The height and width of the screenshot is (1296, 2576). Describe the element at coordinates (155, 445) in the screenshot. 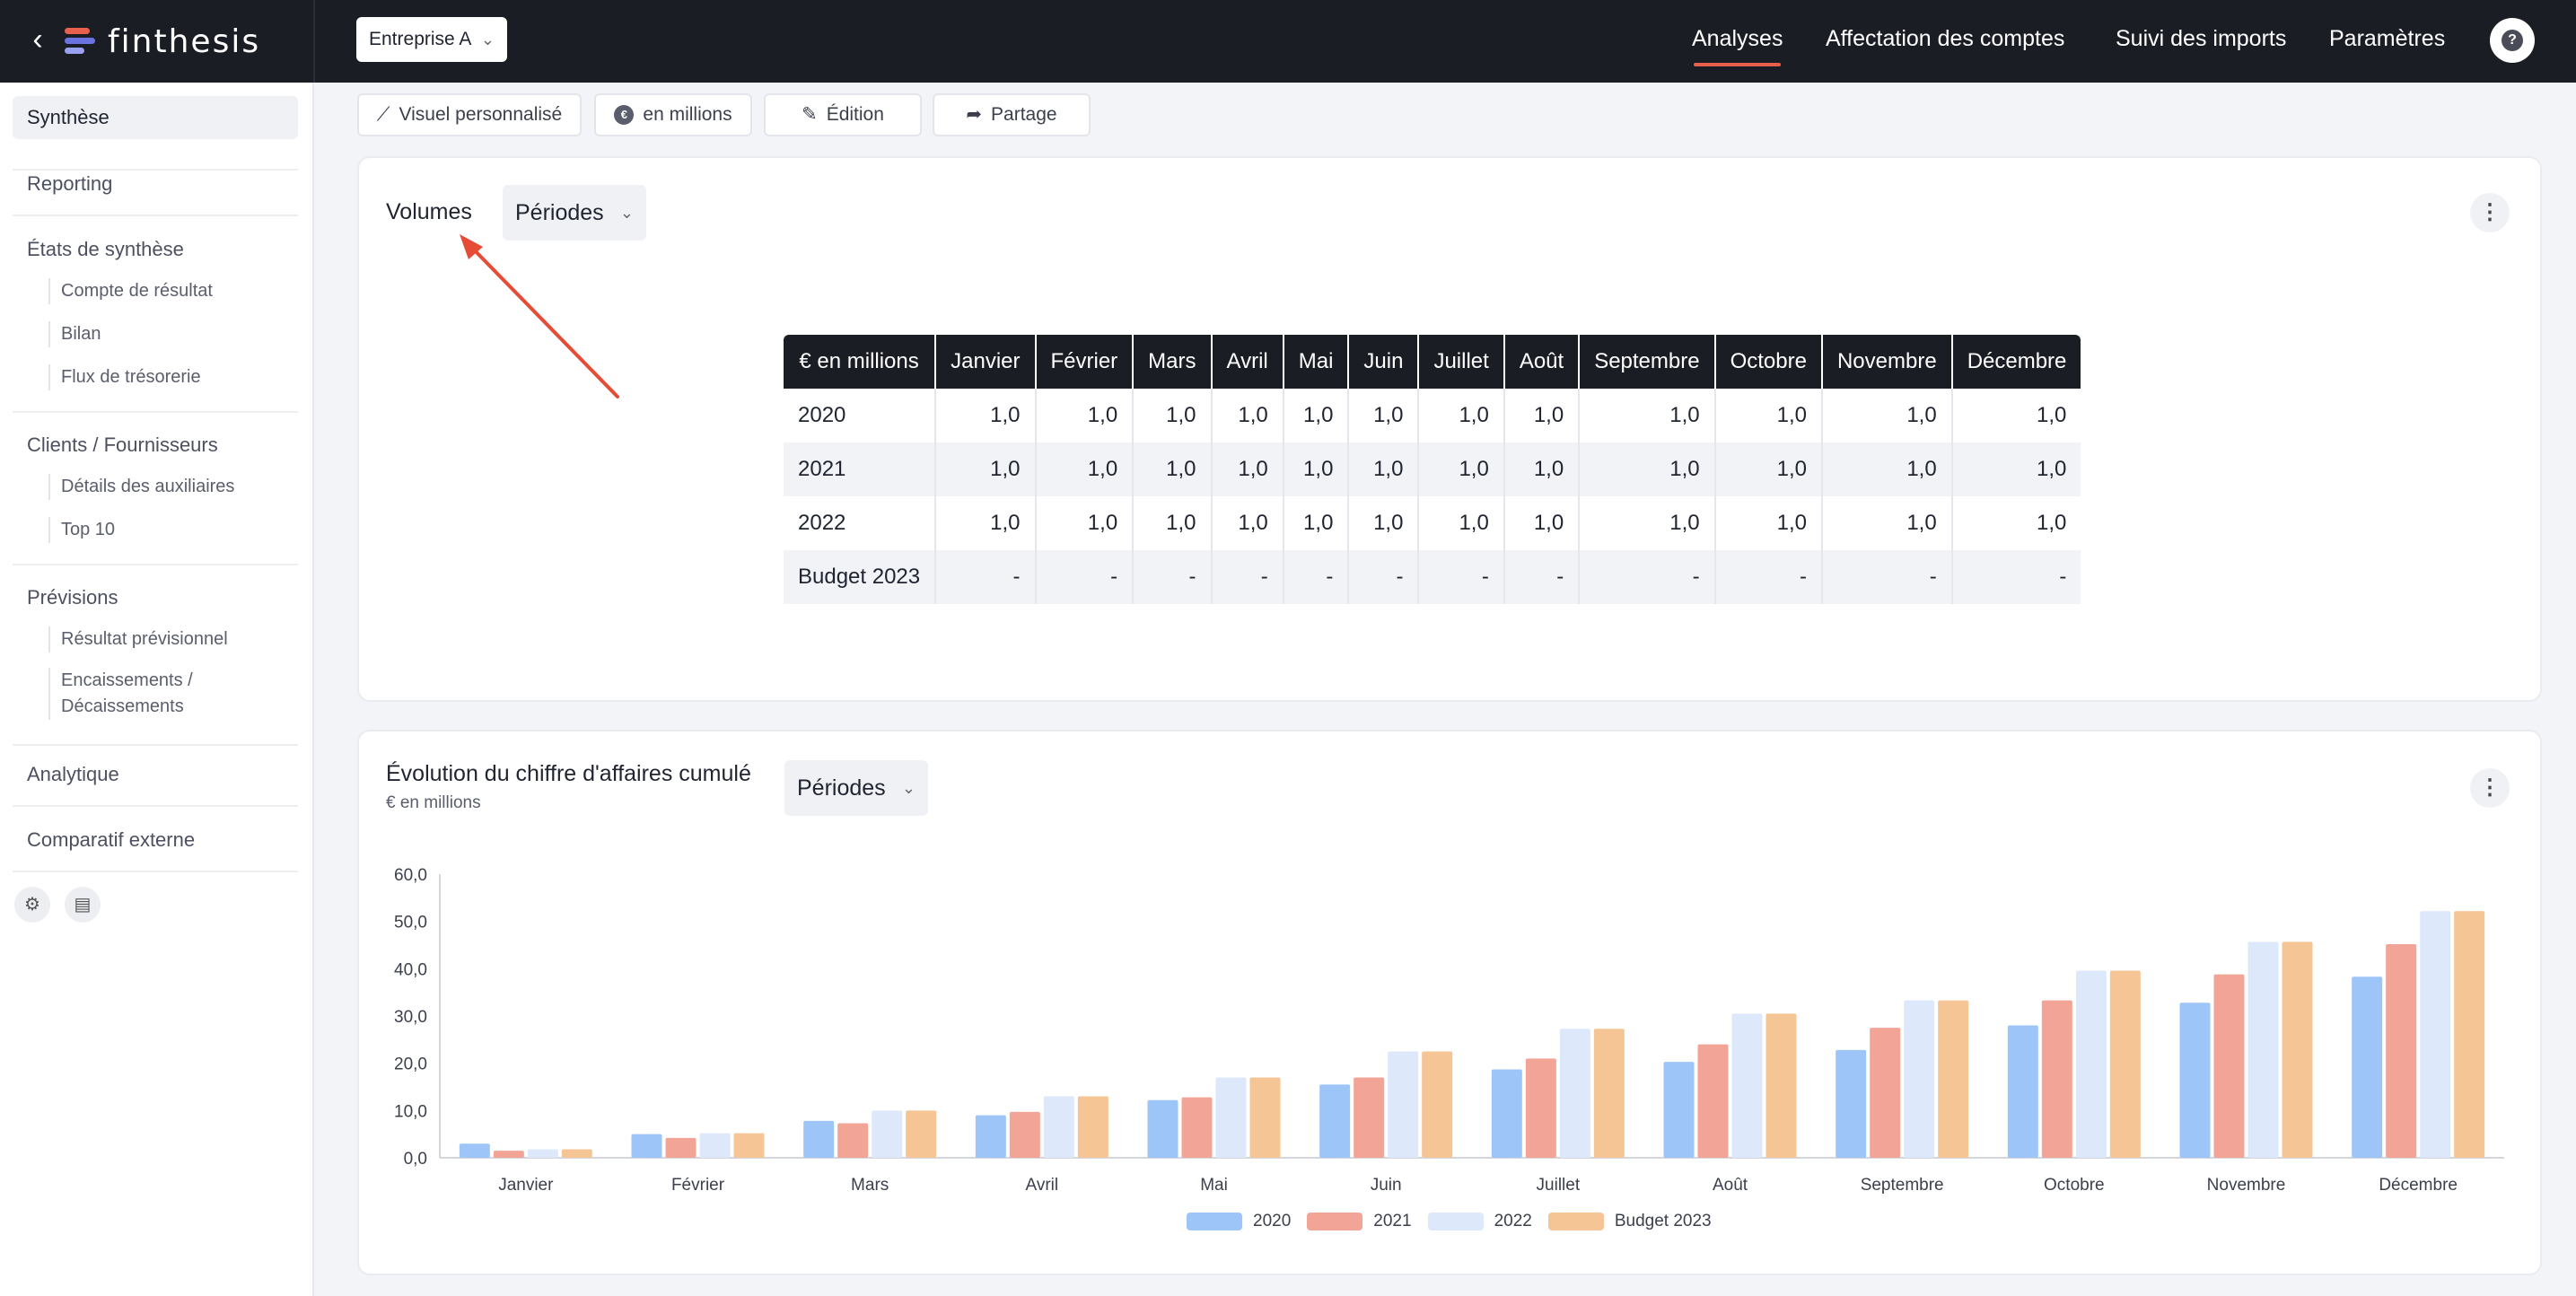

I see `sidebar-item-clients-fournisseurs: Clients / Fournisseurs` at that location.